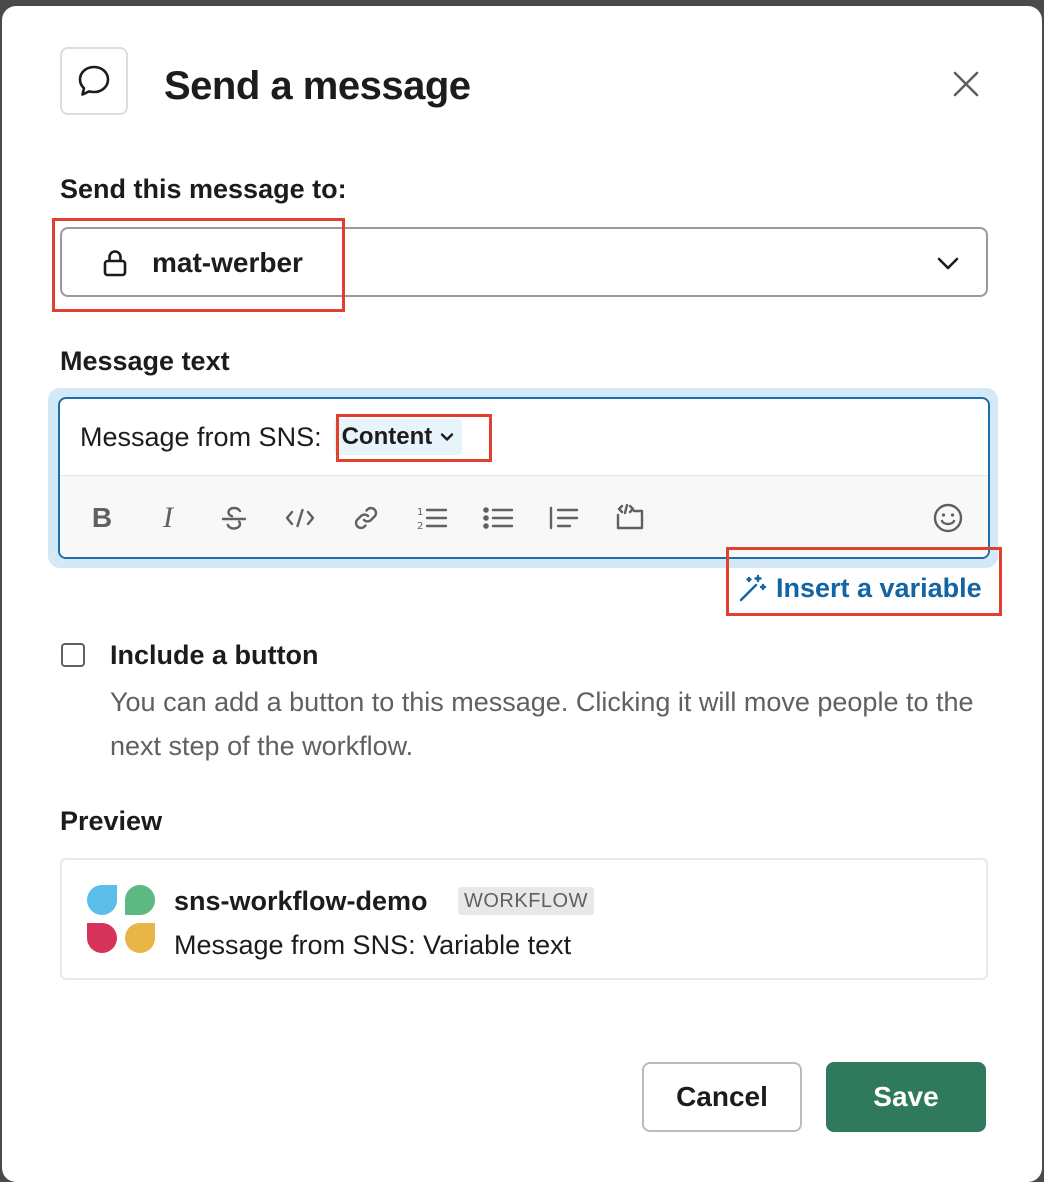  Describe the element at coordinates (214, 655) in the screenshot. I see `include-button-label: Include a button` at that location.